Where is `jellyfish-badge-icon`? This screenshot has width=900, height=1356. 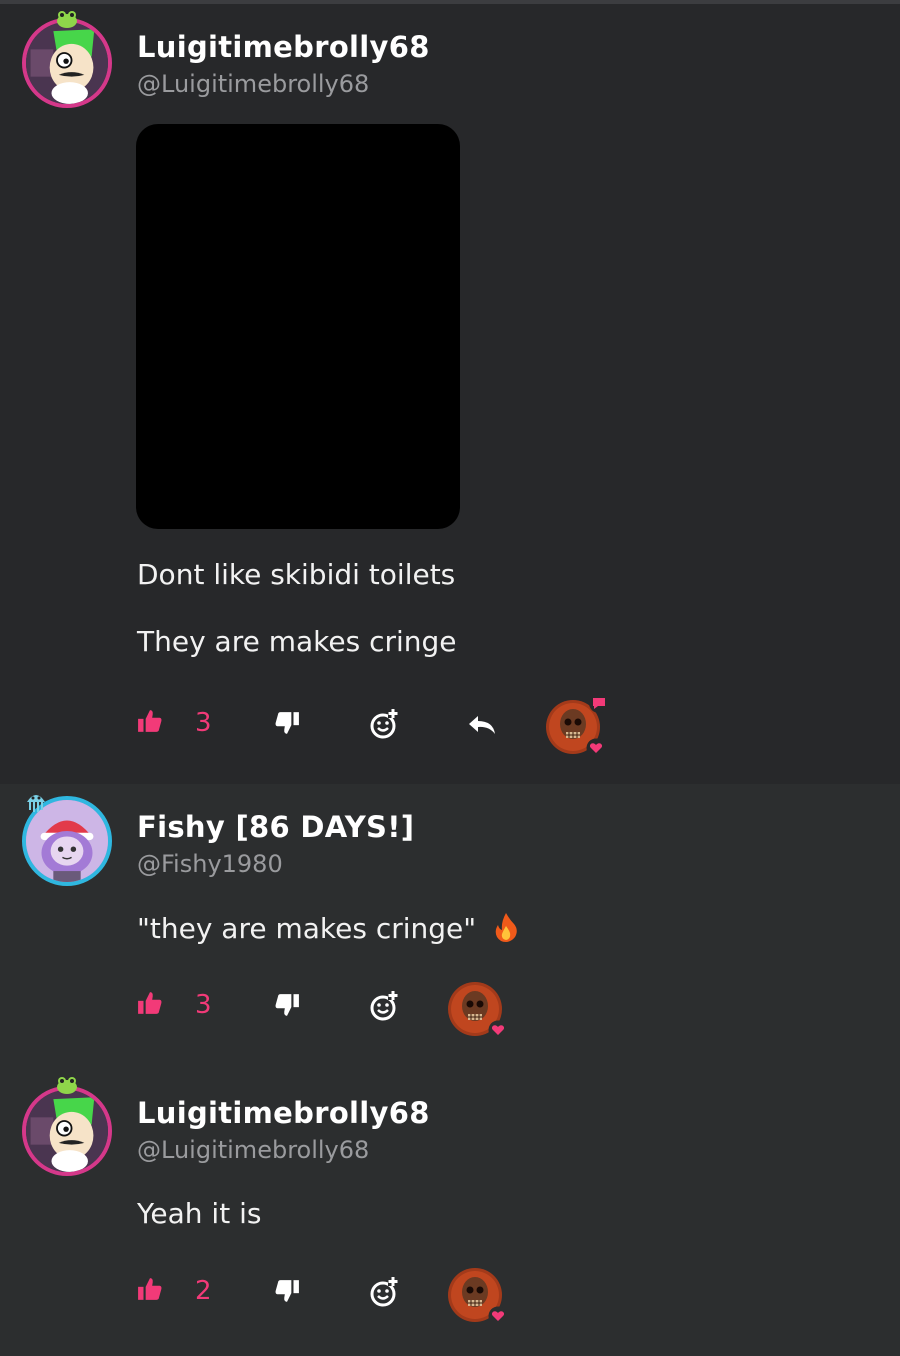
jellyfish-badge-icon is located at coordinates (36, 803).